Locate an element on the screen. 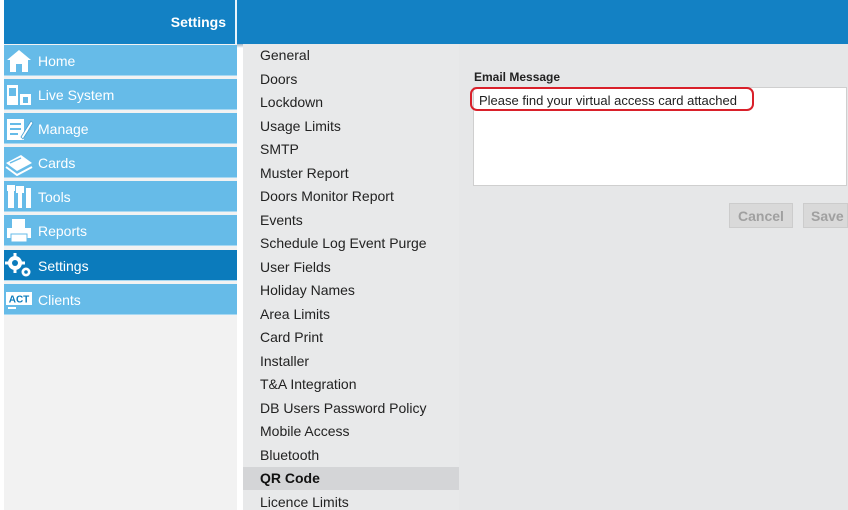 This screenshot has height=510, width=848. submenu-item: Installer is located at coordinates (351, 361).